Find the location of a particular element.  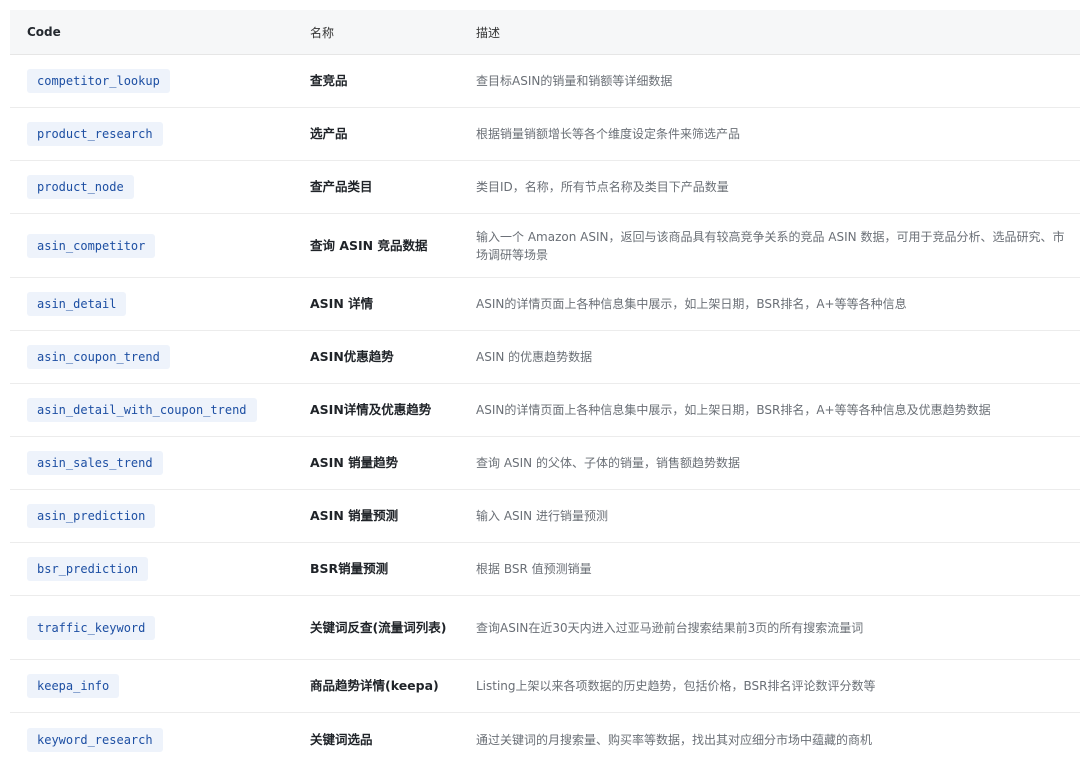

table-row: asin_prediction ASIN 销量预测 输入 ASIN 进行销量预测 is located at coordinates (545, 516).